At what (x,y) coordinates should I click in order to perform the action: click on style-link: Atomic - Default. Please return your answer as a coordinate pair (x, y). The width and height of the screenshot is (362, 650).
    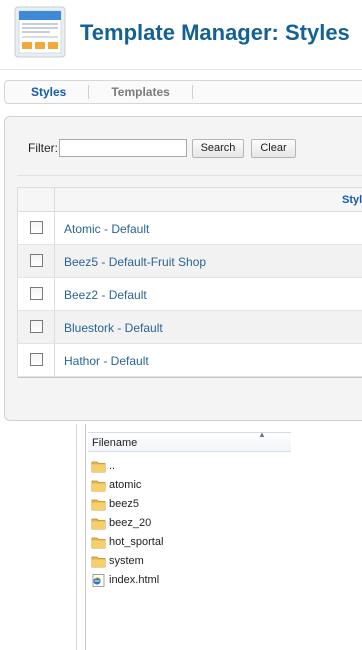
    Looking at the image, I should click on (106, 229).